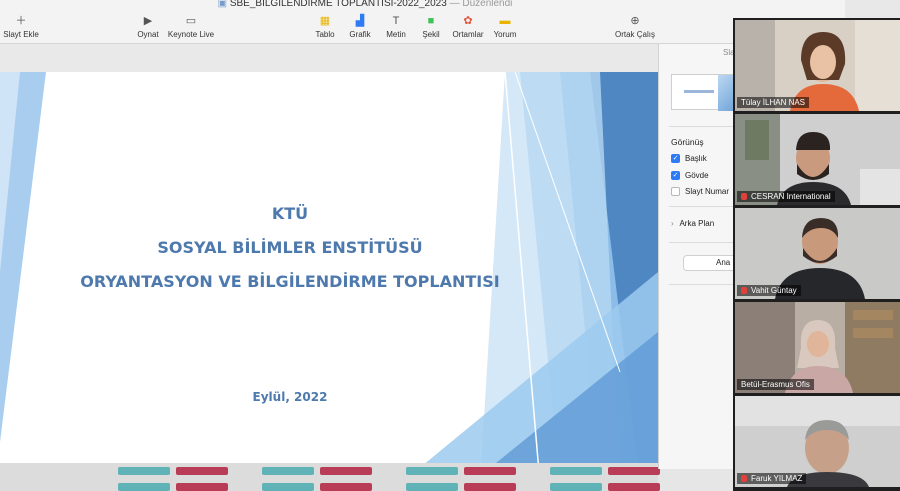 This screenshot has height=491, width=900. I want to click on slide-navigator-strip, so click(330, 477).